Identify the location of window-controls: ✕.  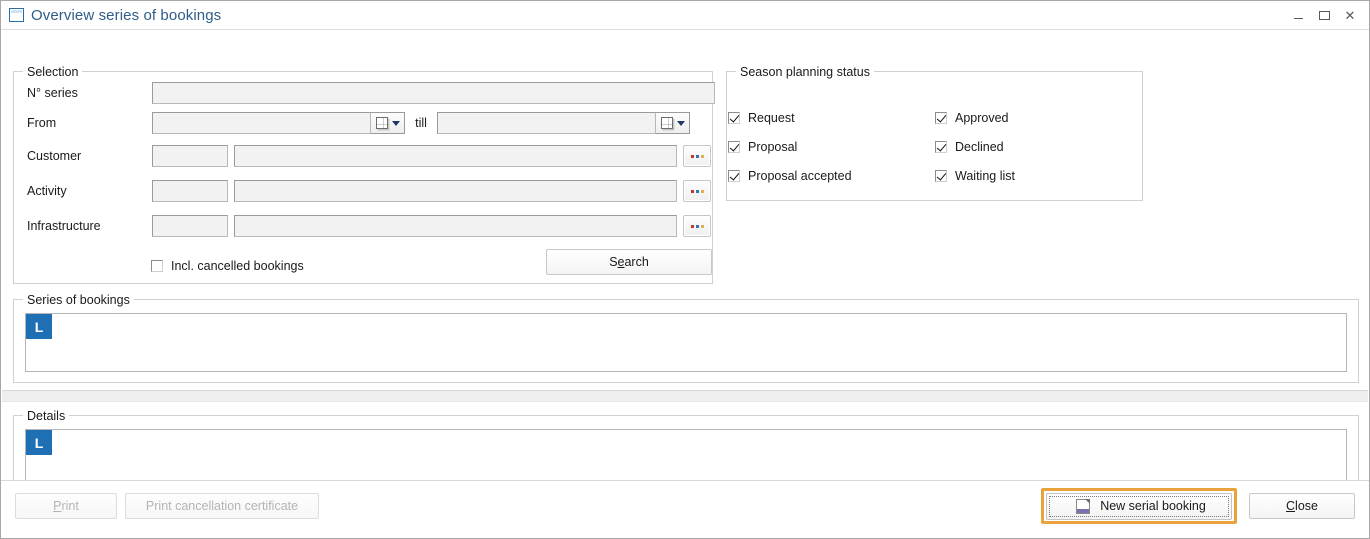
(1324, 15).